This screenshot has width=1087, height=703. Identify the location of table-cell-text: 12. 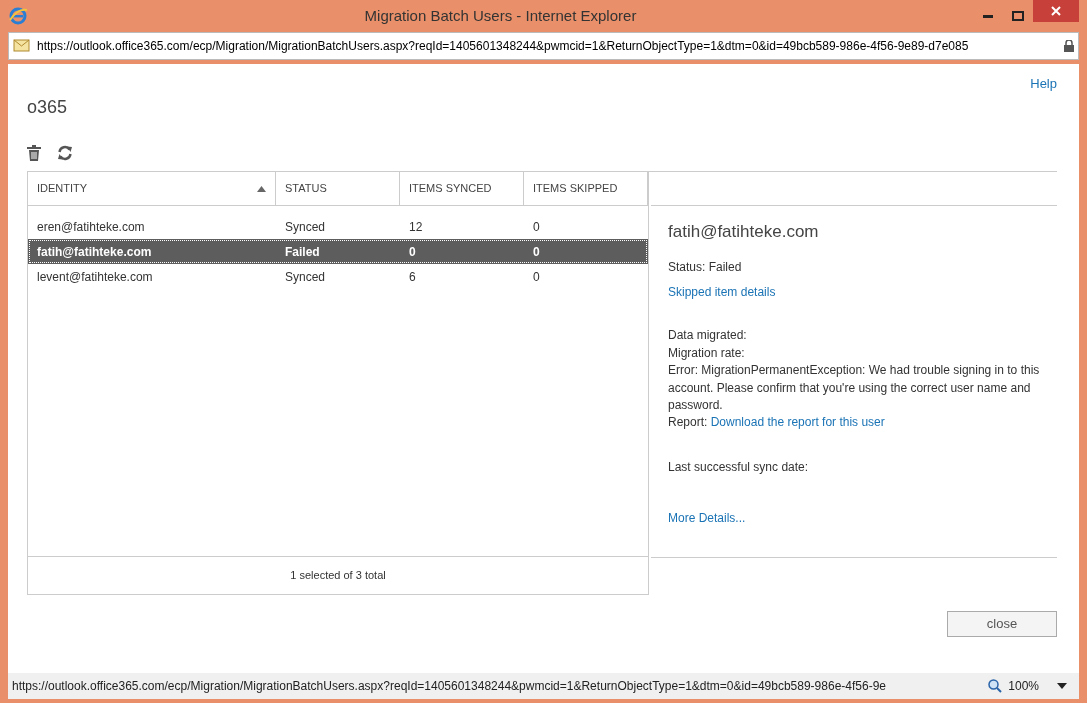
(416, 227).